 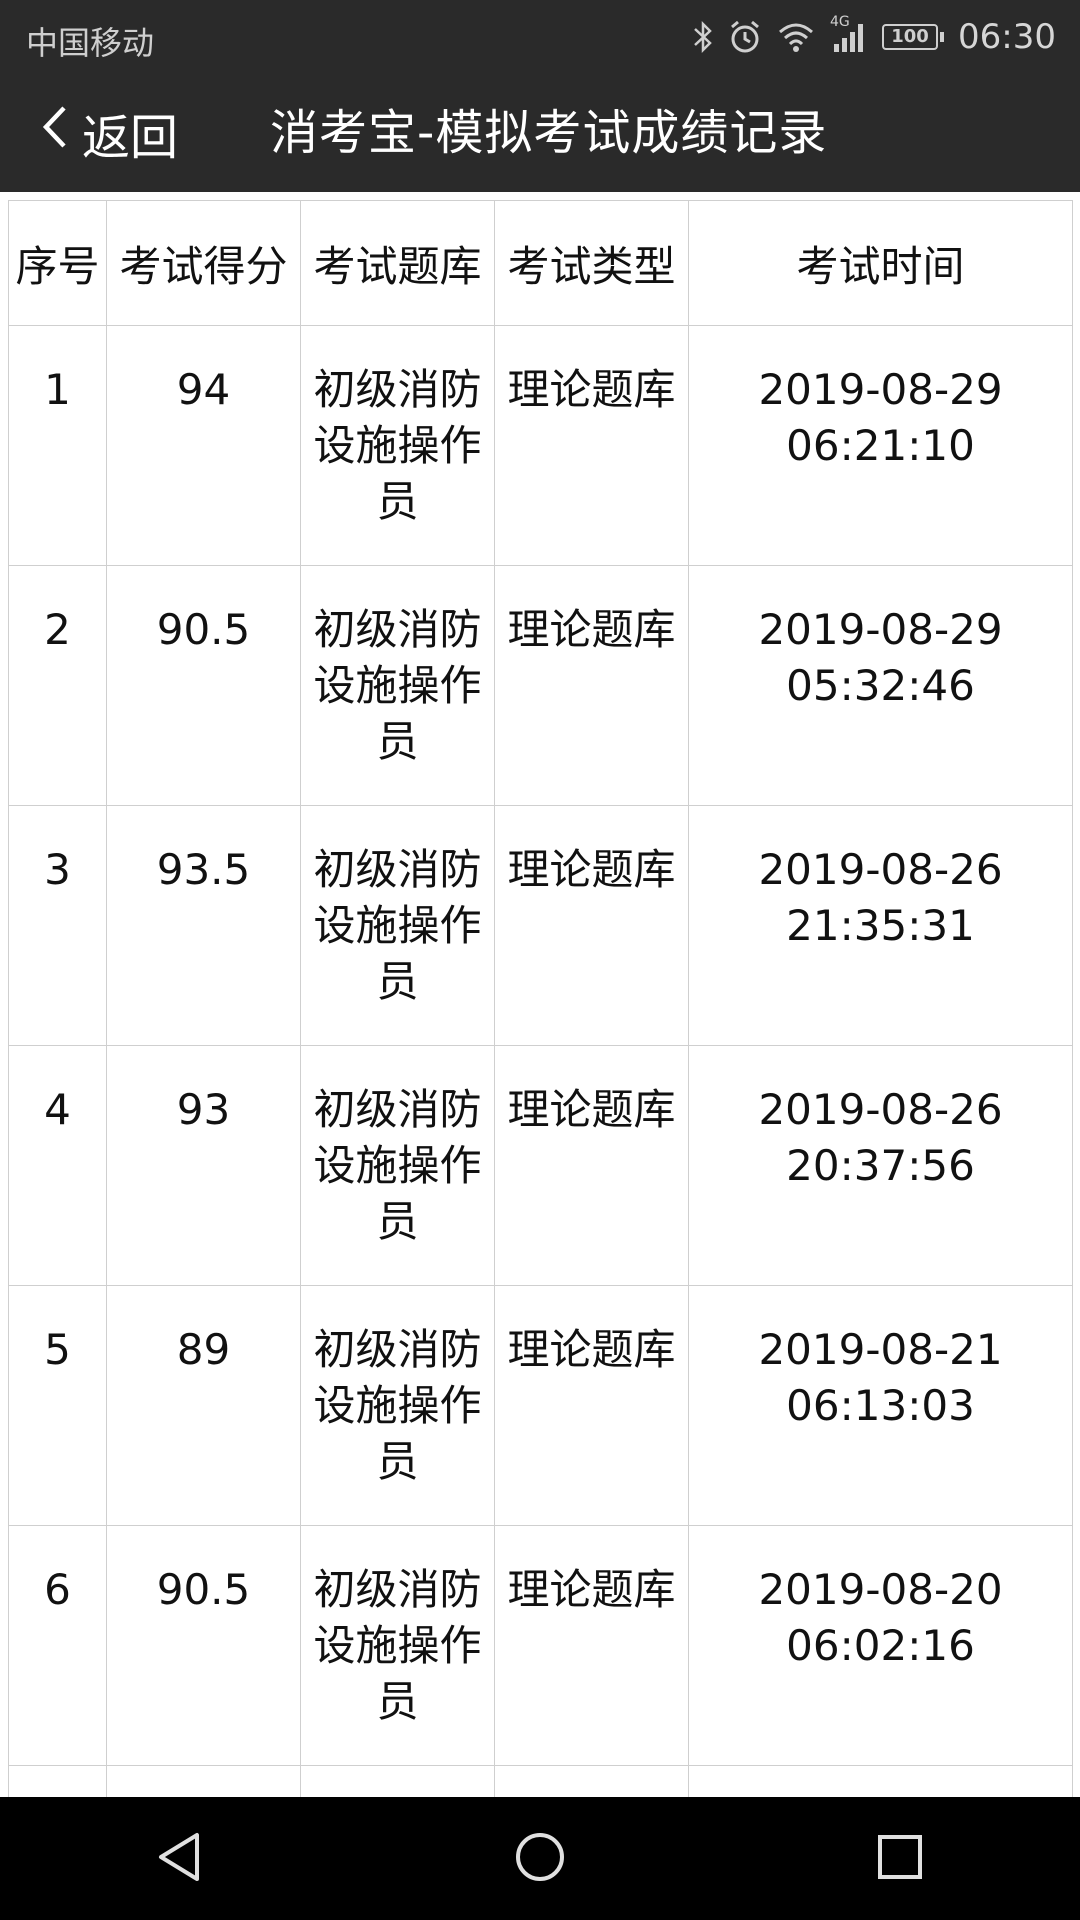 What do you see at coordinates (549, 133) in the screenshot?
I see `page-title: 消考宝-模拟考试成绩记录` at bounding box center [549, 133].